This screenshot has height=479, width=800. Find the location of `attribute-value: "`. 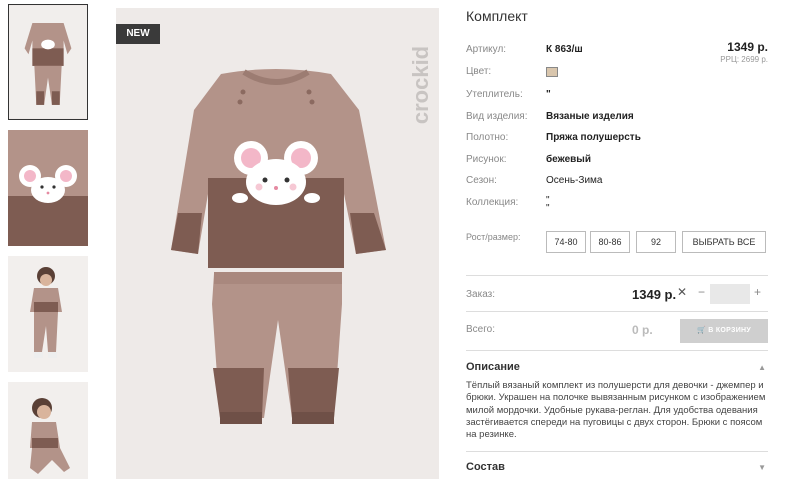

attribute-value: " is located at coordinates (548, 94).